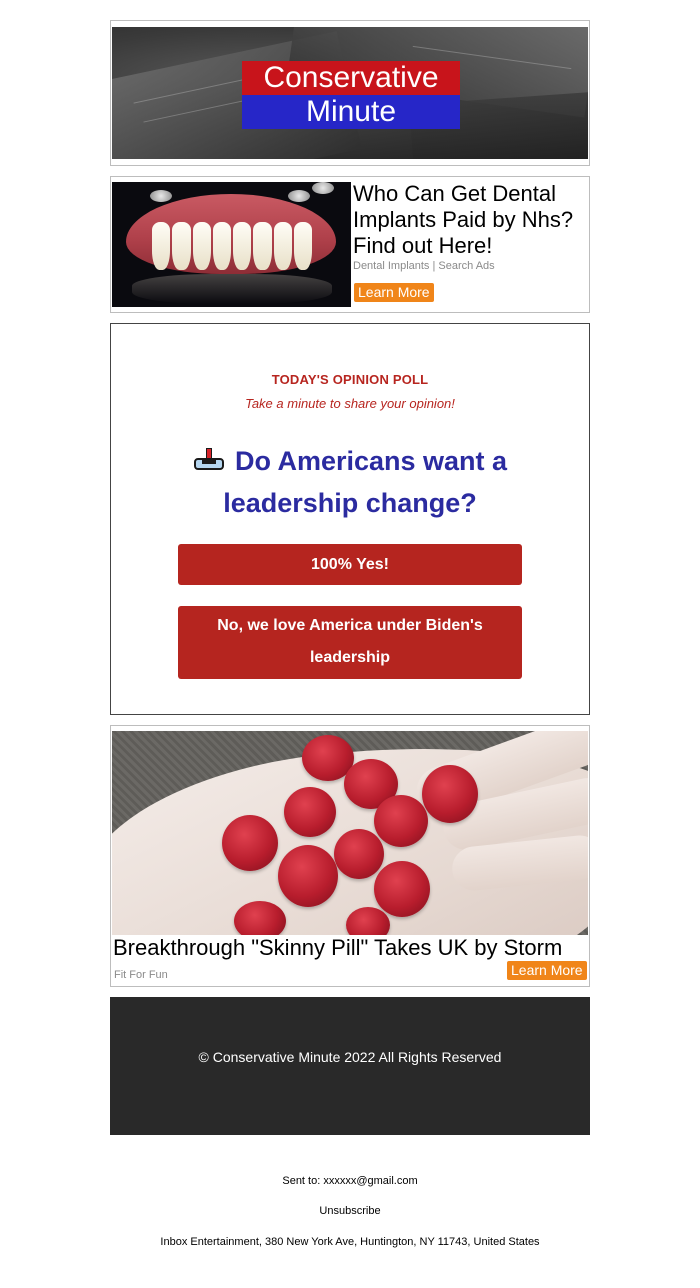  What do you see at coordinates (209, 460) in the screenshot?
I see `ballot-box-icon` at bounding box center [209, 460].